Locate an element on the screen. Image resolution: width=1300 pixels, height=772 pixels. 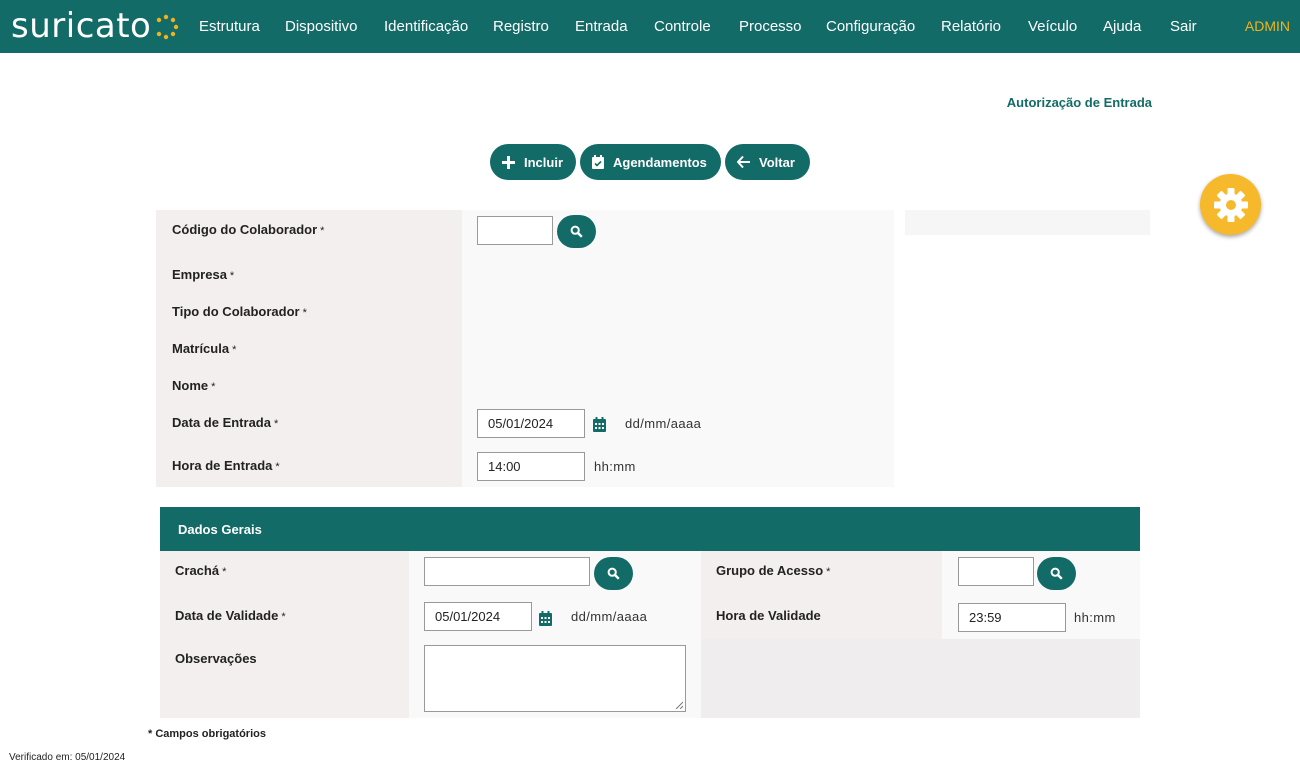
nav-identificacao: Identificação is located at coordinates (426, 26).